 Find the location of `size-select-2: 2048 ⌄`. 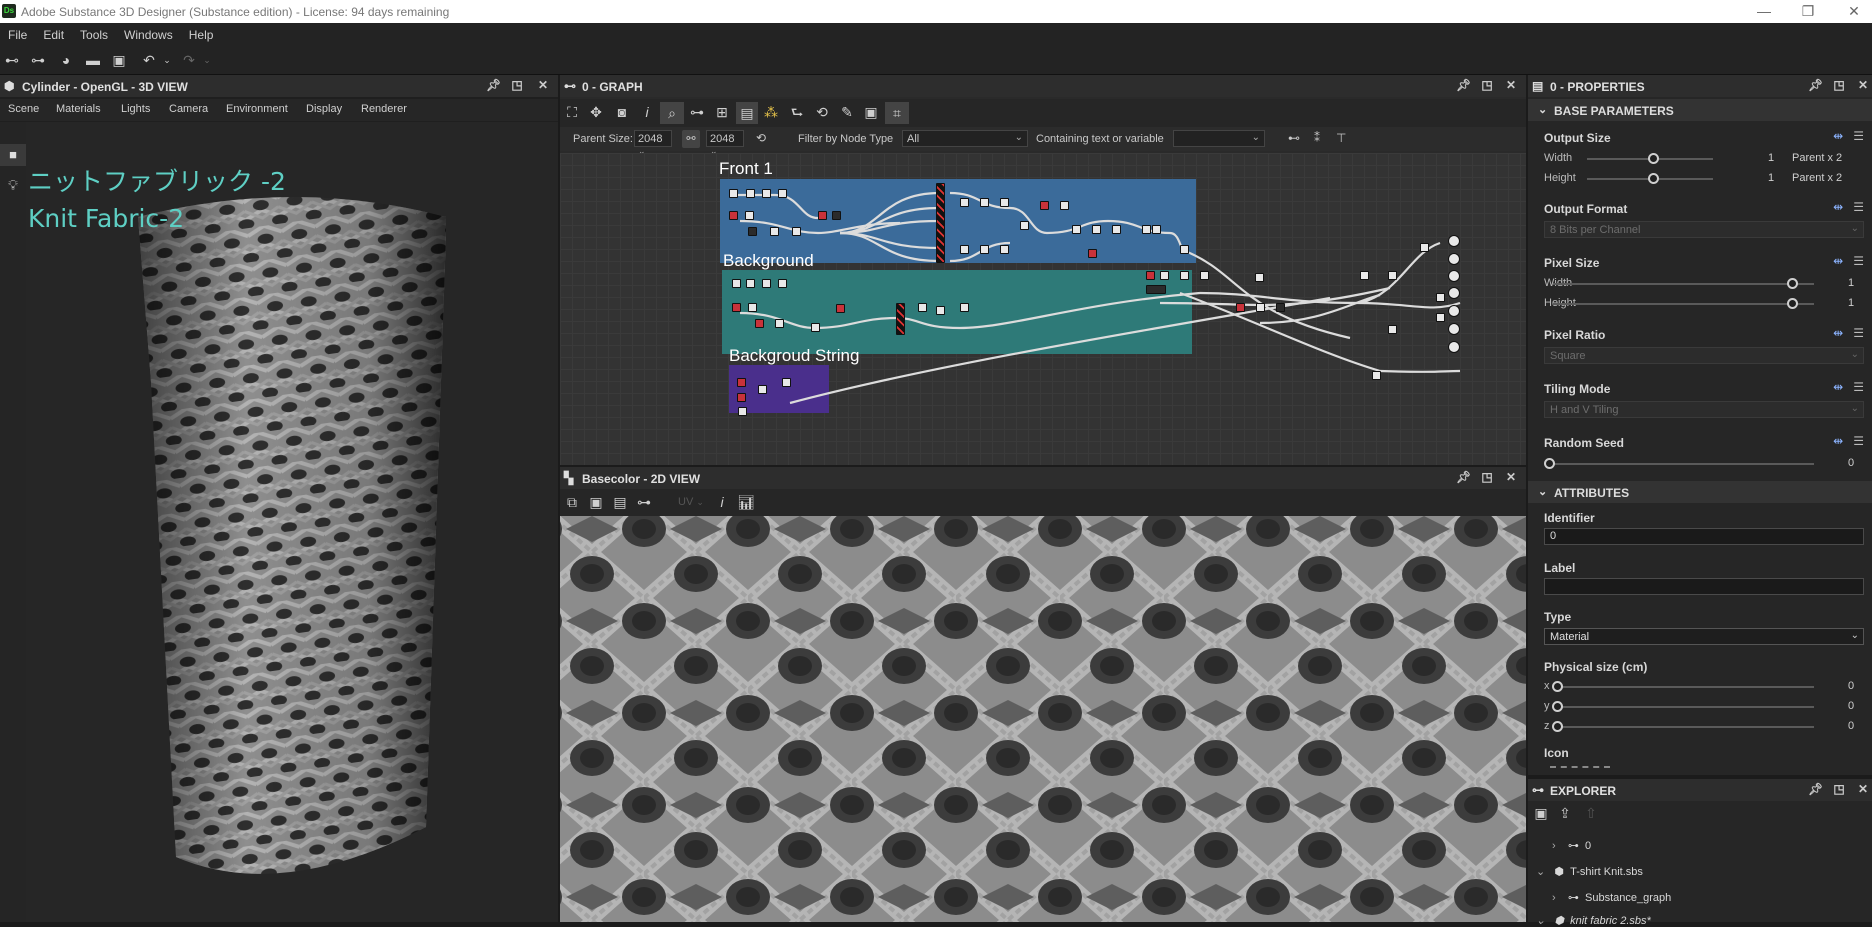

size-select-2: 2048 ⌄ is located at coordinates (725, 143).